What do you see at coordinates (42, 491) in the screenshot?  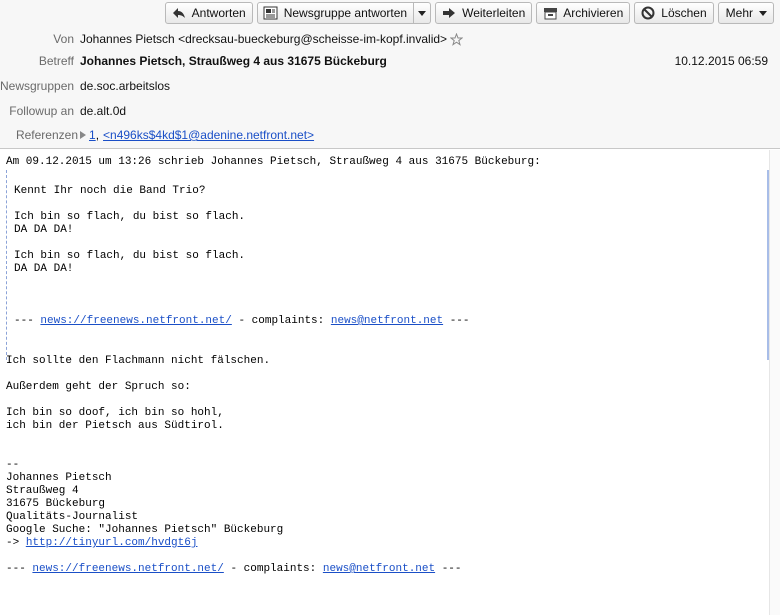 I see `signature-line-2: Straußweg 4` at bounding box center [42, 491].